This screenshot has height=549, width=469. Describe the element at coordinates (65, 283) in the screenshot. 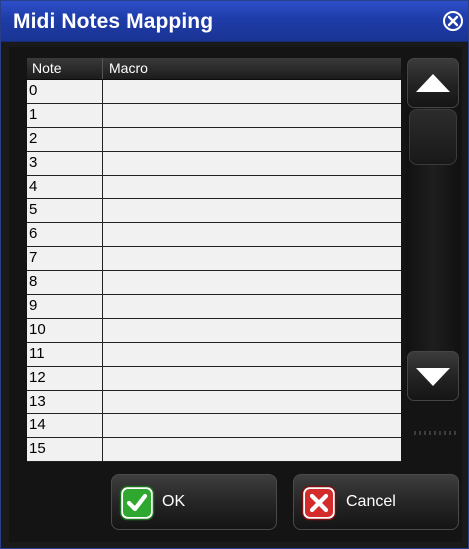

I see `note-cell: 8` at that location.